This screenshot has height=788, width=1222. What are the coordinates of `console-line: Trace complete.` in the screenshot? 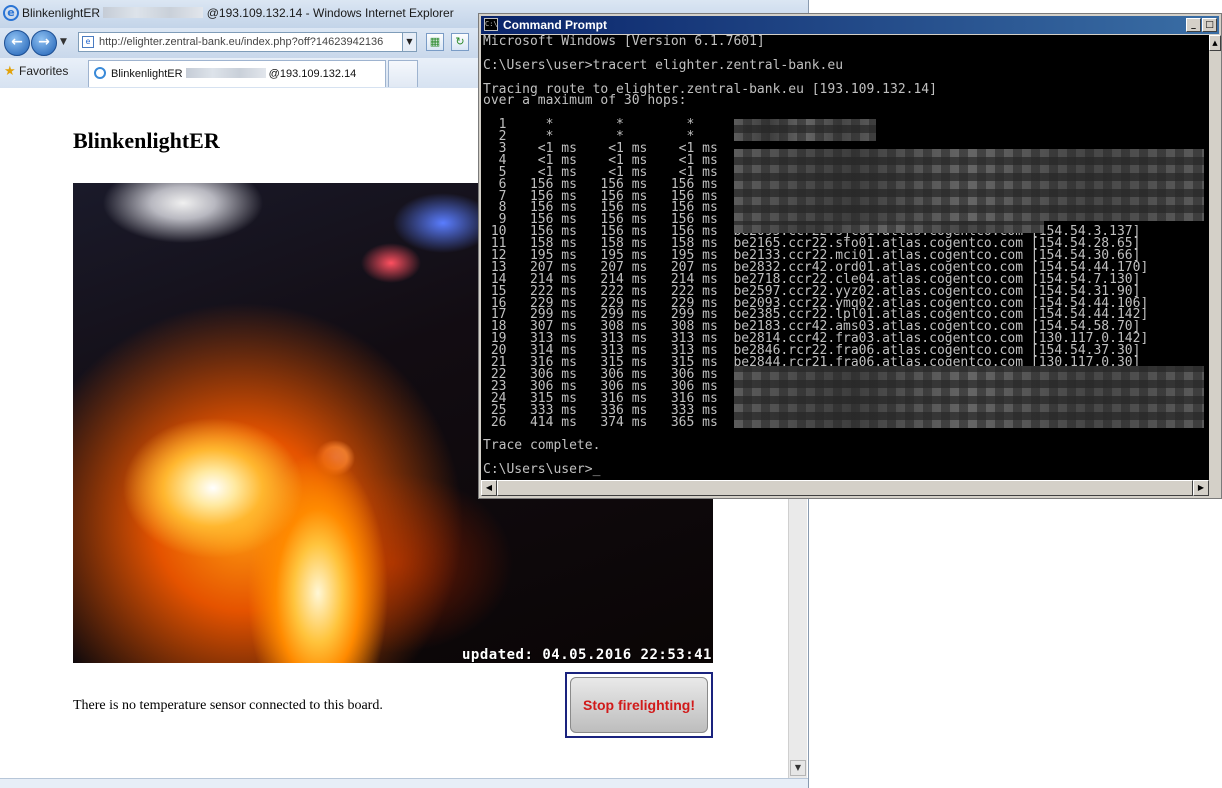 It's located at (542, 446).